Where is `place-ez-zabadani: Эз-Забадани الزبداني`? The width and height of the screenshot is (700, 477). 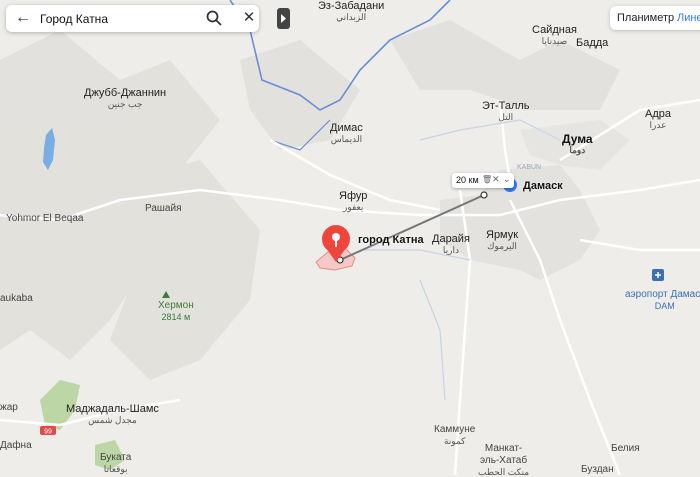
place-ez-zabadani: Эз-Забадани الزبداني is located at coordinates (351, 11).